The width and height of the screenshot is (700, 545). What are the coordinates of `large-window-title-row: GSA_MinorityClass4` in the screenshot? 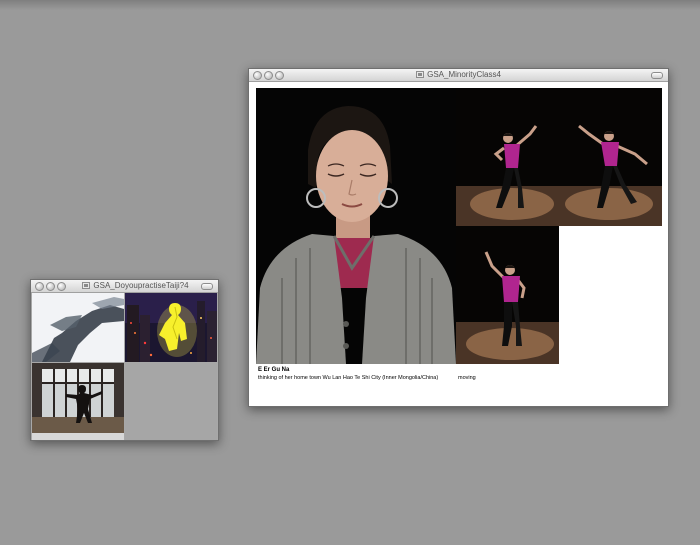 It's located at (458, 75).